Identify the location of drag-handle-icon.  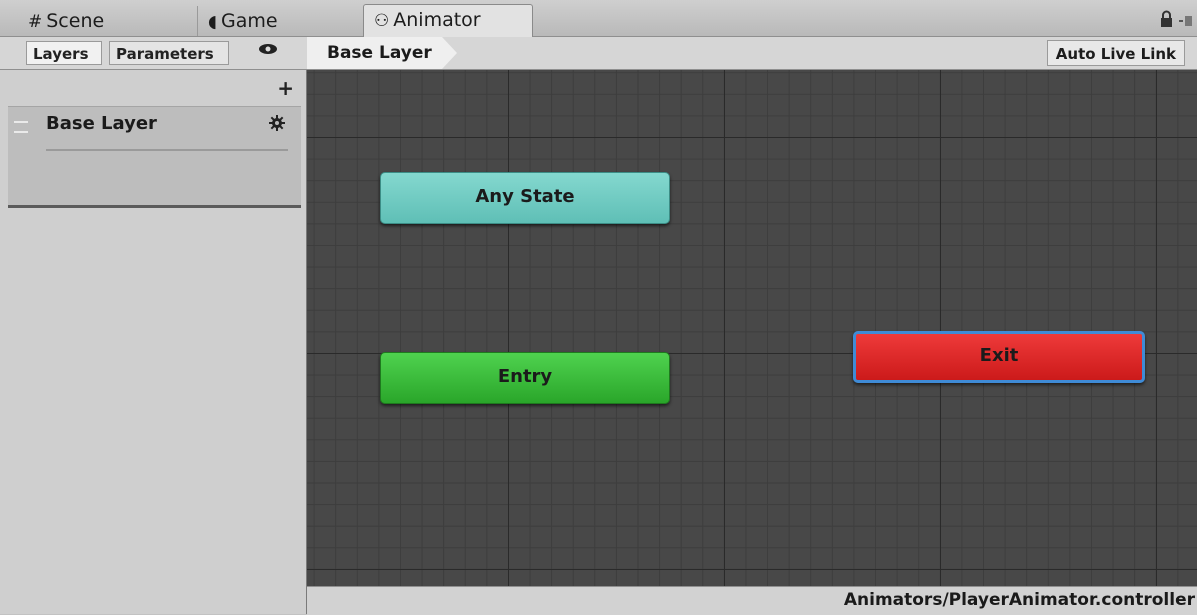
(21, 127).